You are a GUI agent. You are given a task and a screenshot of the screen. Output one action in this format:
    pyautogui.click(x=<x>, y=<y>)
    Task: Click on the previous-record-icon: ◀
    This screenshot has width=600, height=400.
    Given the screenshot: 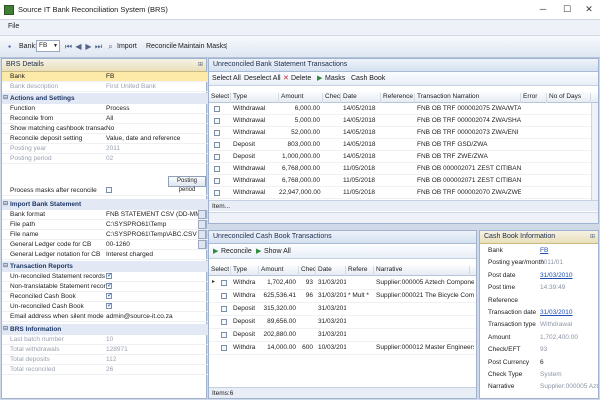 What is the action you would take?
    pyautogui.click(x=78, y=46)
    